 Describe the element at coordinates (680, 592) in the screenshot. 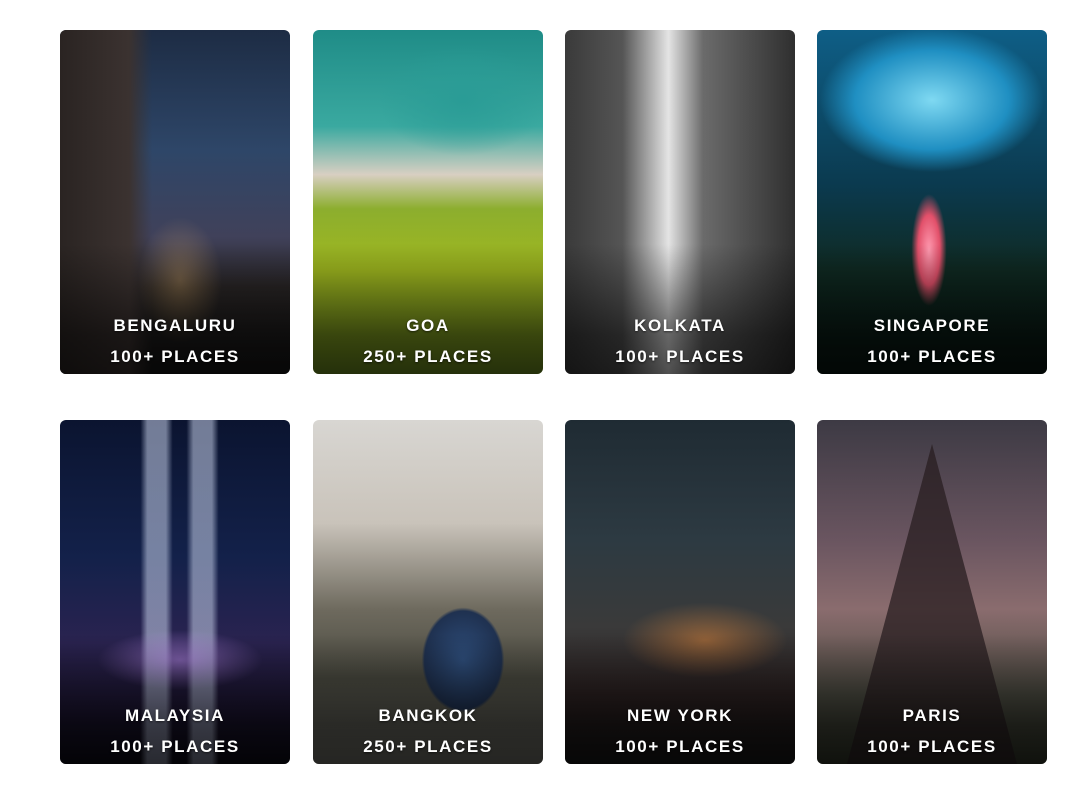

I see `destination-card-new-york: NEW YORK 100+ PLACES` at that location.